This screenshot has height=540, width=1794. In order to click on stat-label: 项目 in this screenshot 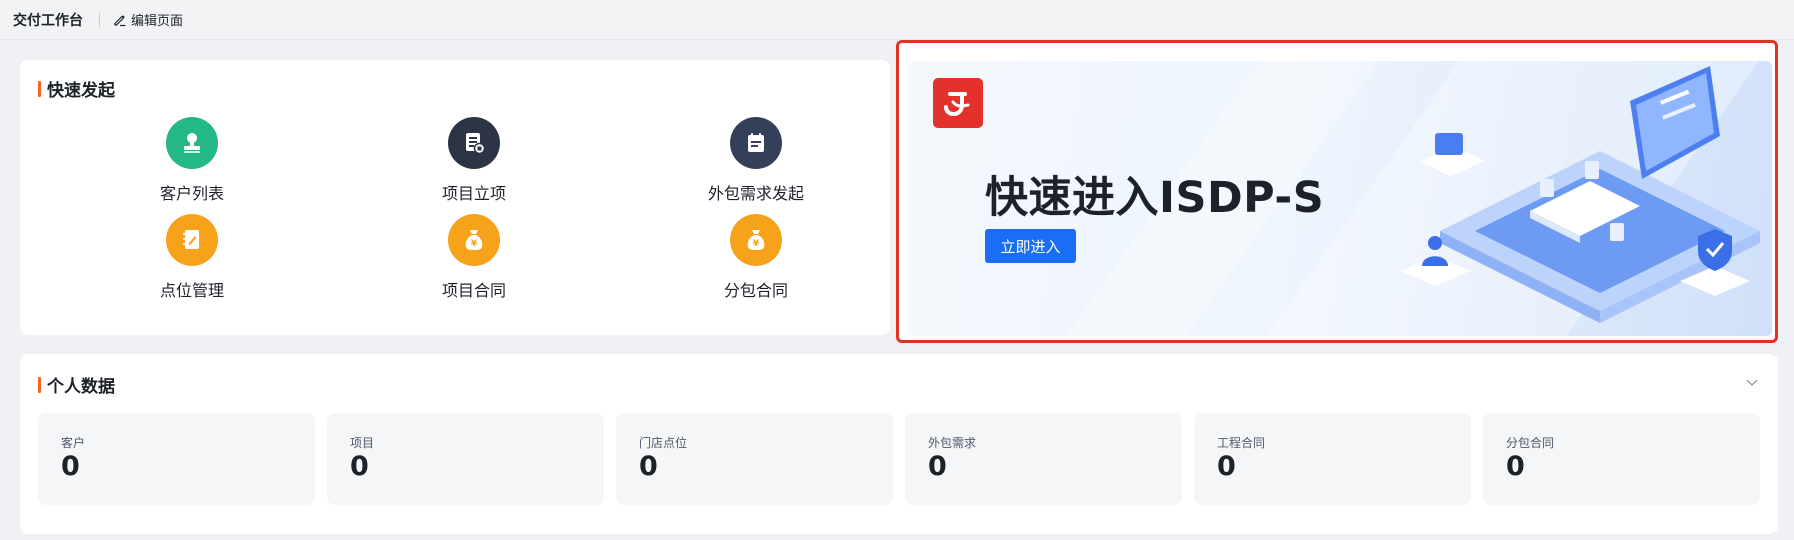, I will do `click(362, 443)`.